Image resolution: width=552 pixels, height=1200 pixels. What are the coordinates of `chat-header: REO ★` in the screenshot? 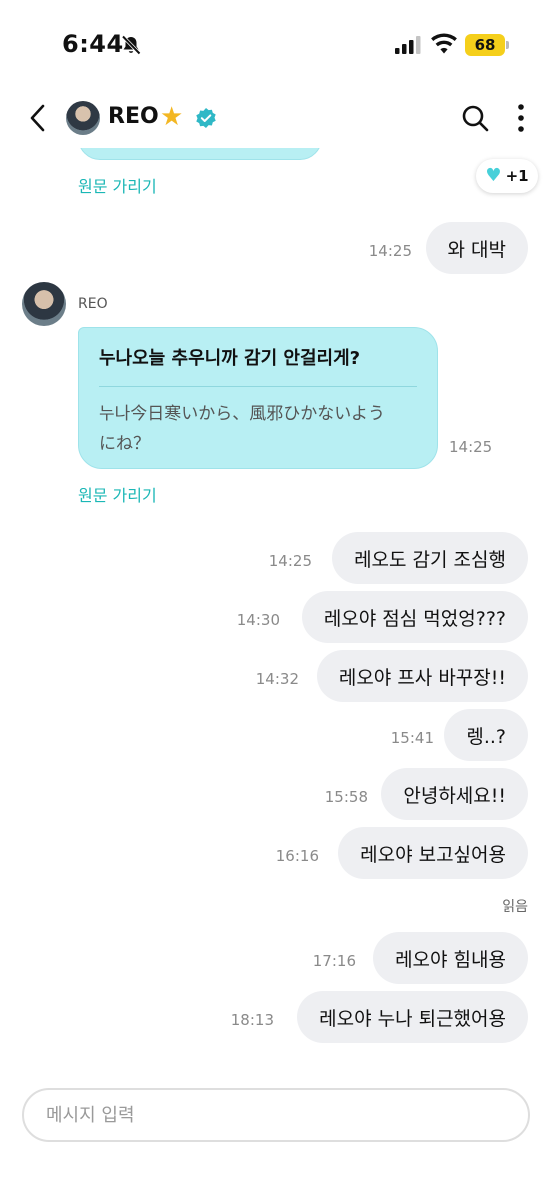 It's located at (276, 119).